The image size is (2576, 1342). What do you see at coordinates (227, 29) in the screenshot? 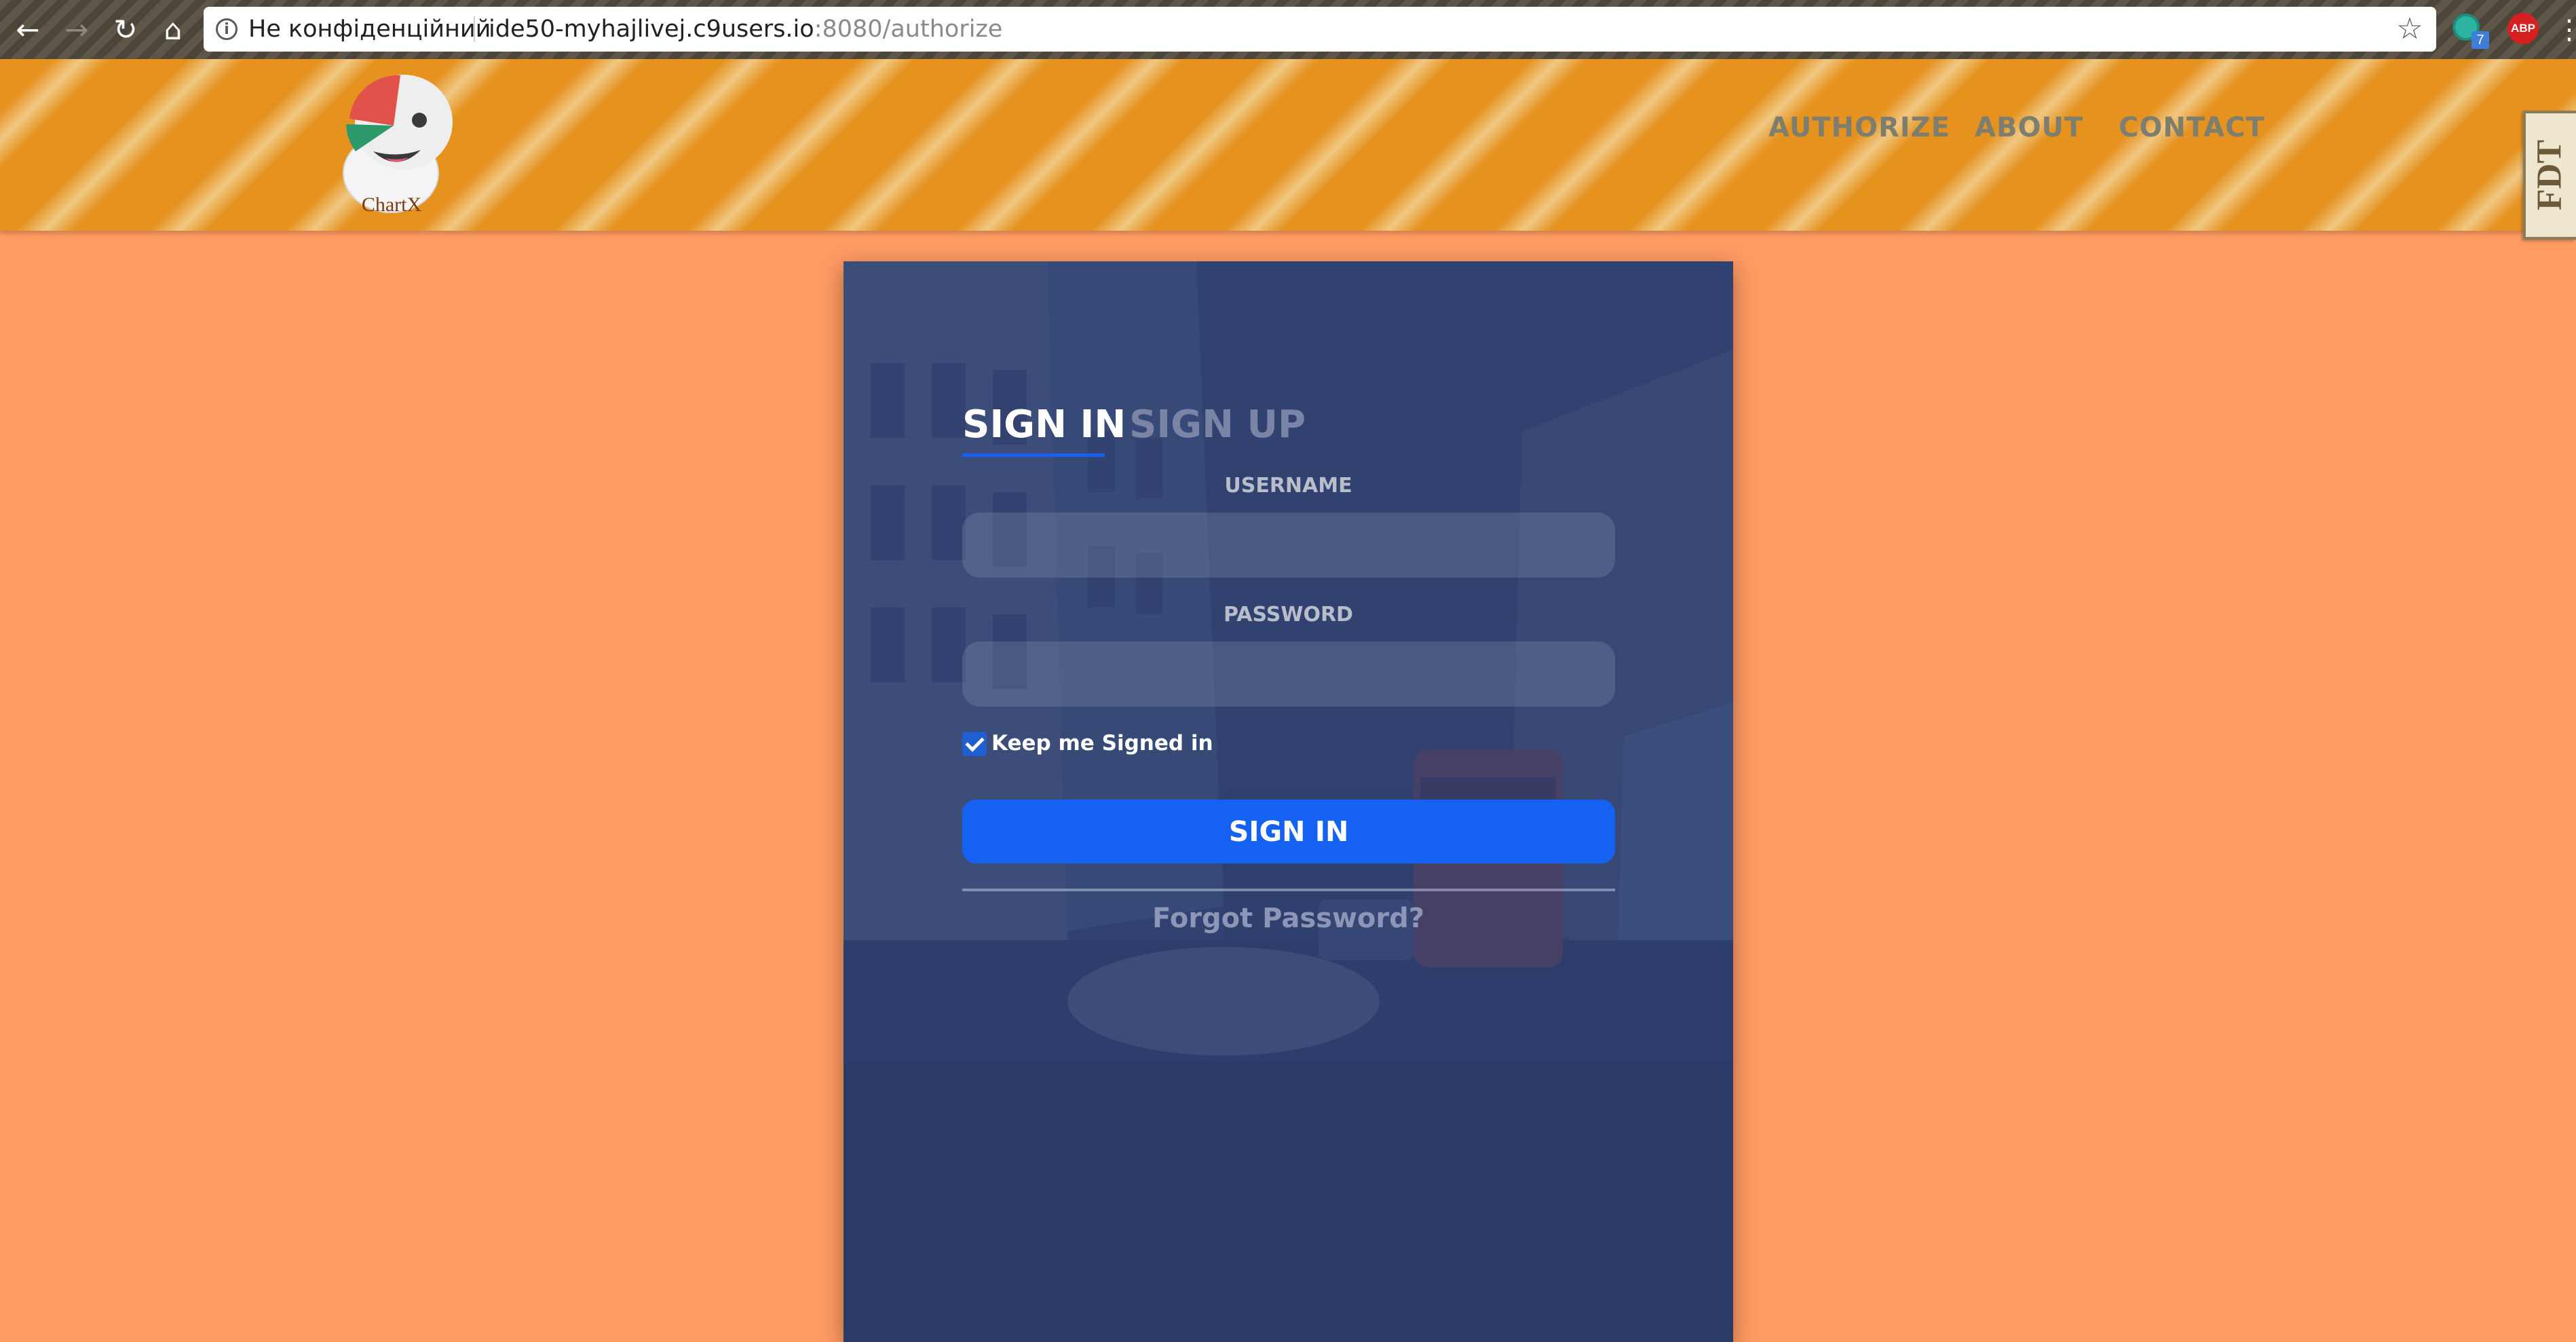
I see `info-icon: i` at bounding box center [227, 29].